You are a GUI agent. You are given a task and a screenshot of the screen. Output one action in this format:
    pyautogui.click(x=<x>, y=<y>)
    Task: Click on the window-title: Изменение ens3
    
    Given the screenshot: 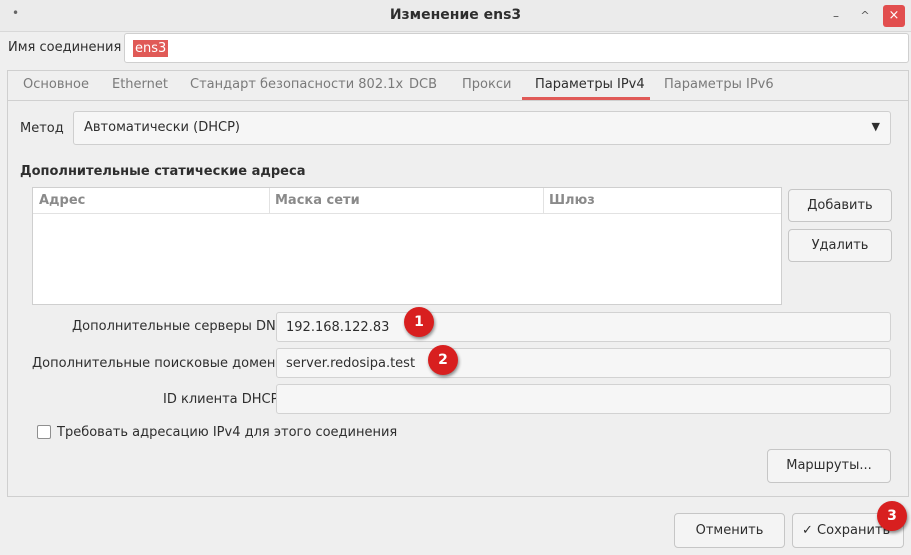 What is the action you would take?
    pyautogui.click(x=455, y=15)
    